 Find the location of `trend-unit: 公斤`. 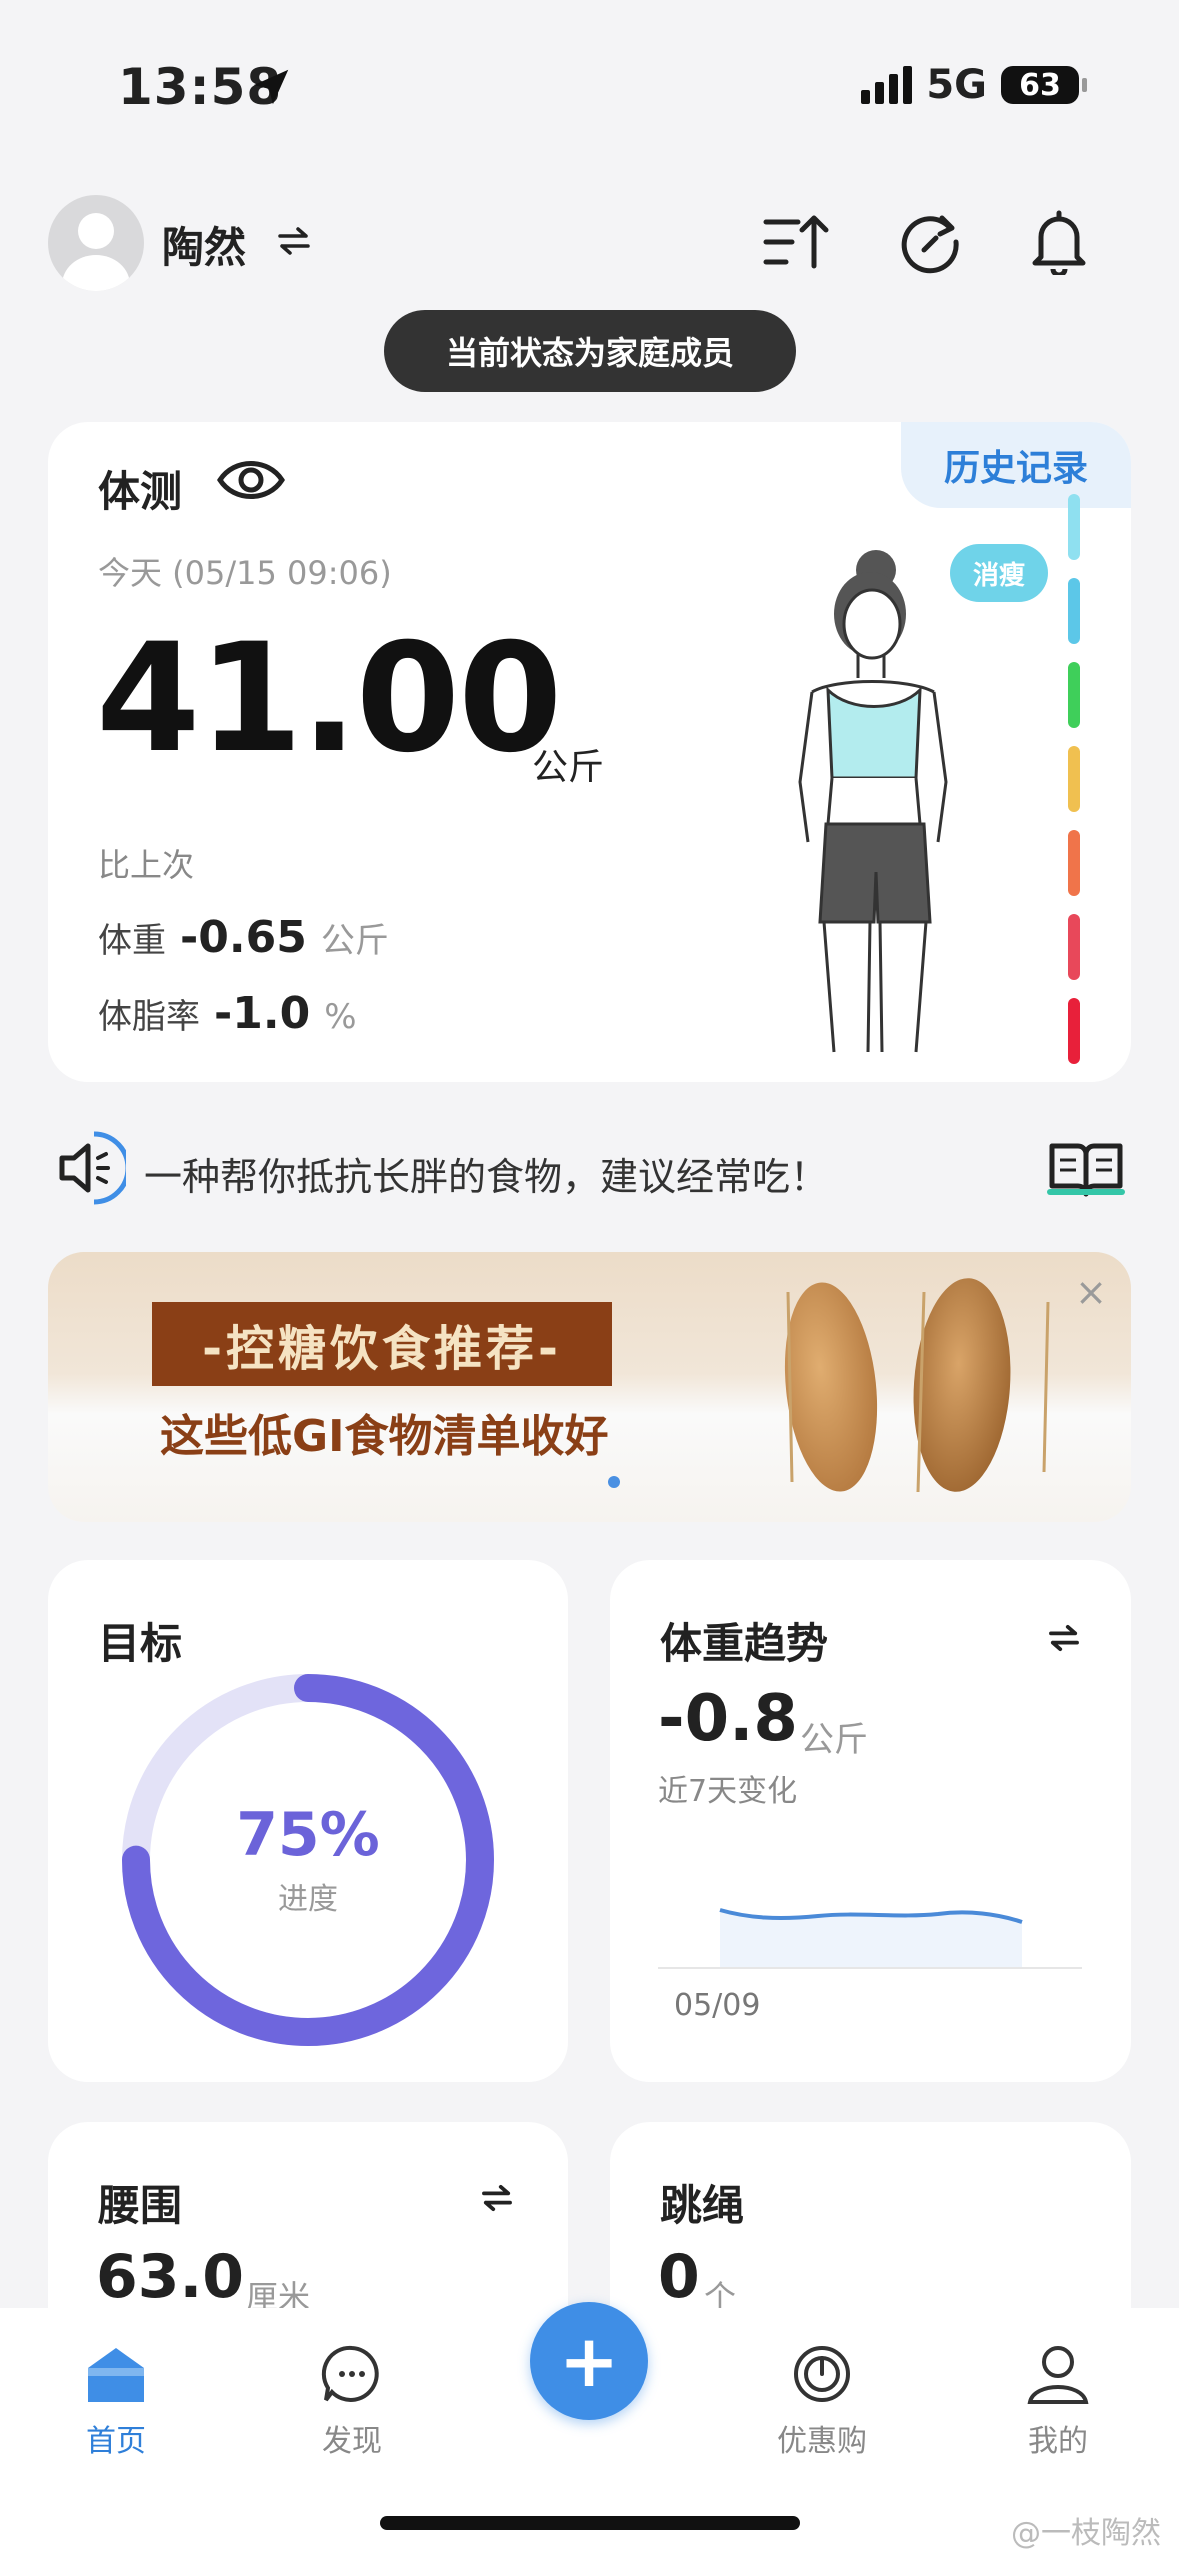

trend-unit: 公斤 is located at coordinates (834, 1740).